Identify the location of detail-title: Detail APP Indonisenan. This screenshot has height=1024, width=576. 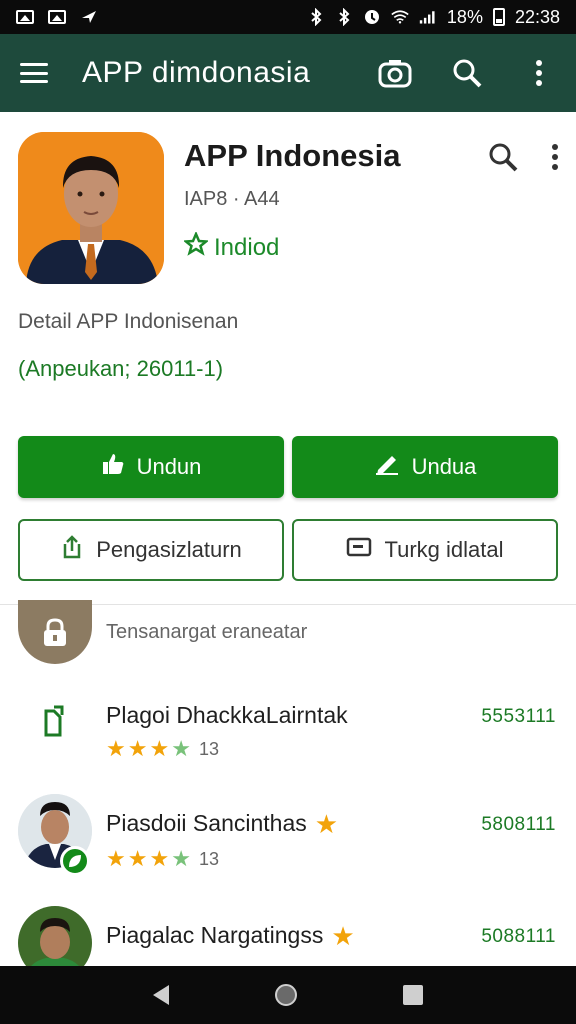
(128, 321).